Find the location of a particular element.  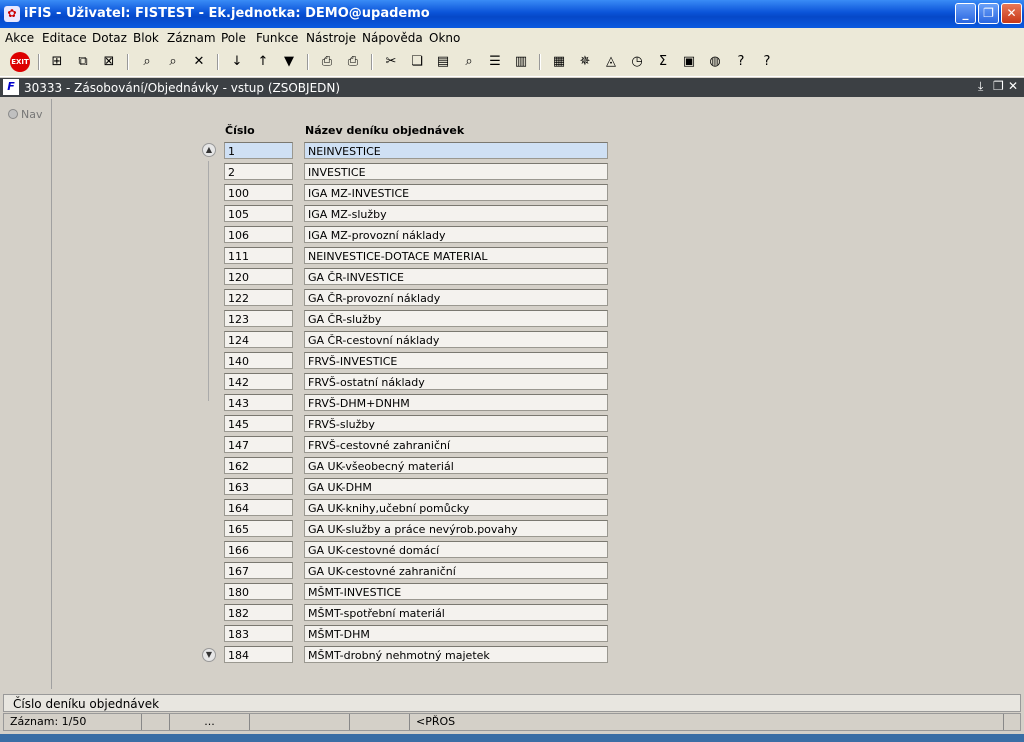

print-icon: ⎙ is located at coordinates (327, 62).